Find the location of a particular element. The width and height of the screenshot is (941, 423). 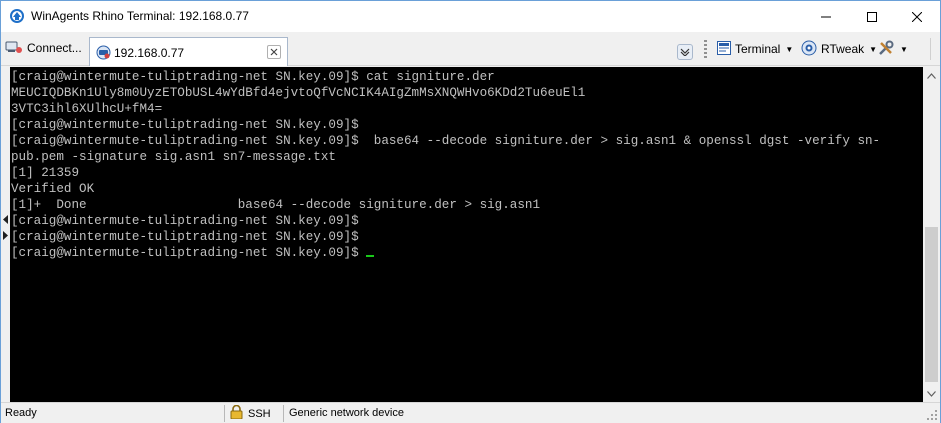

tab-close-icon is located at coordinates (274, 52).